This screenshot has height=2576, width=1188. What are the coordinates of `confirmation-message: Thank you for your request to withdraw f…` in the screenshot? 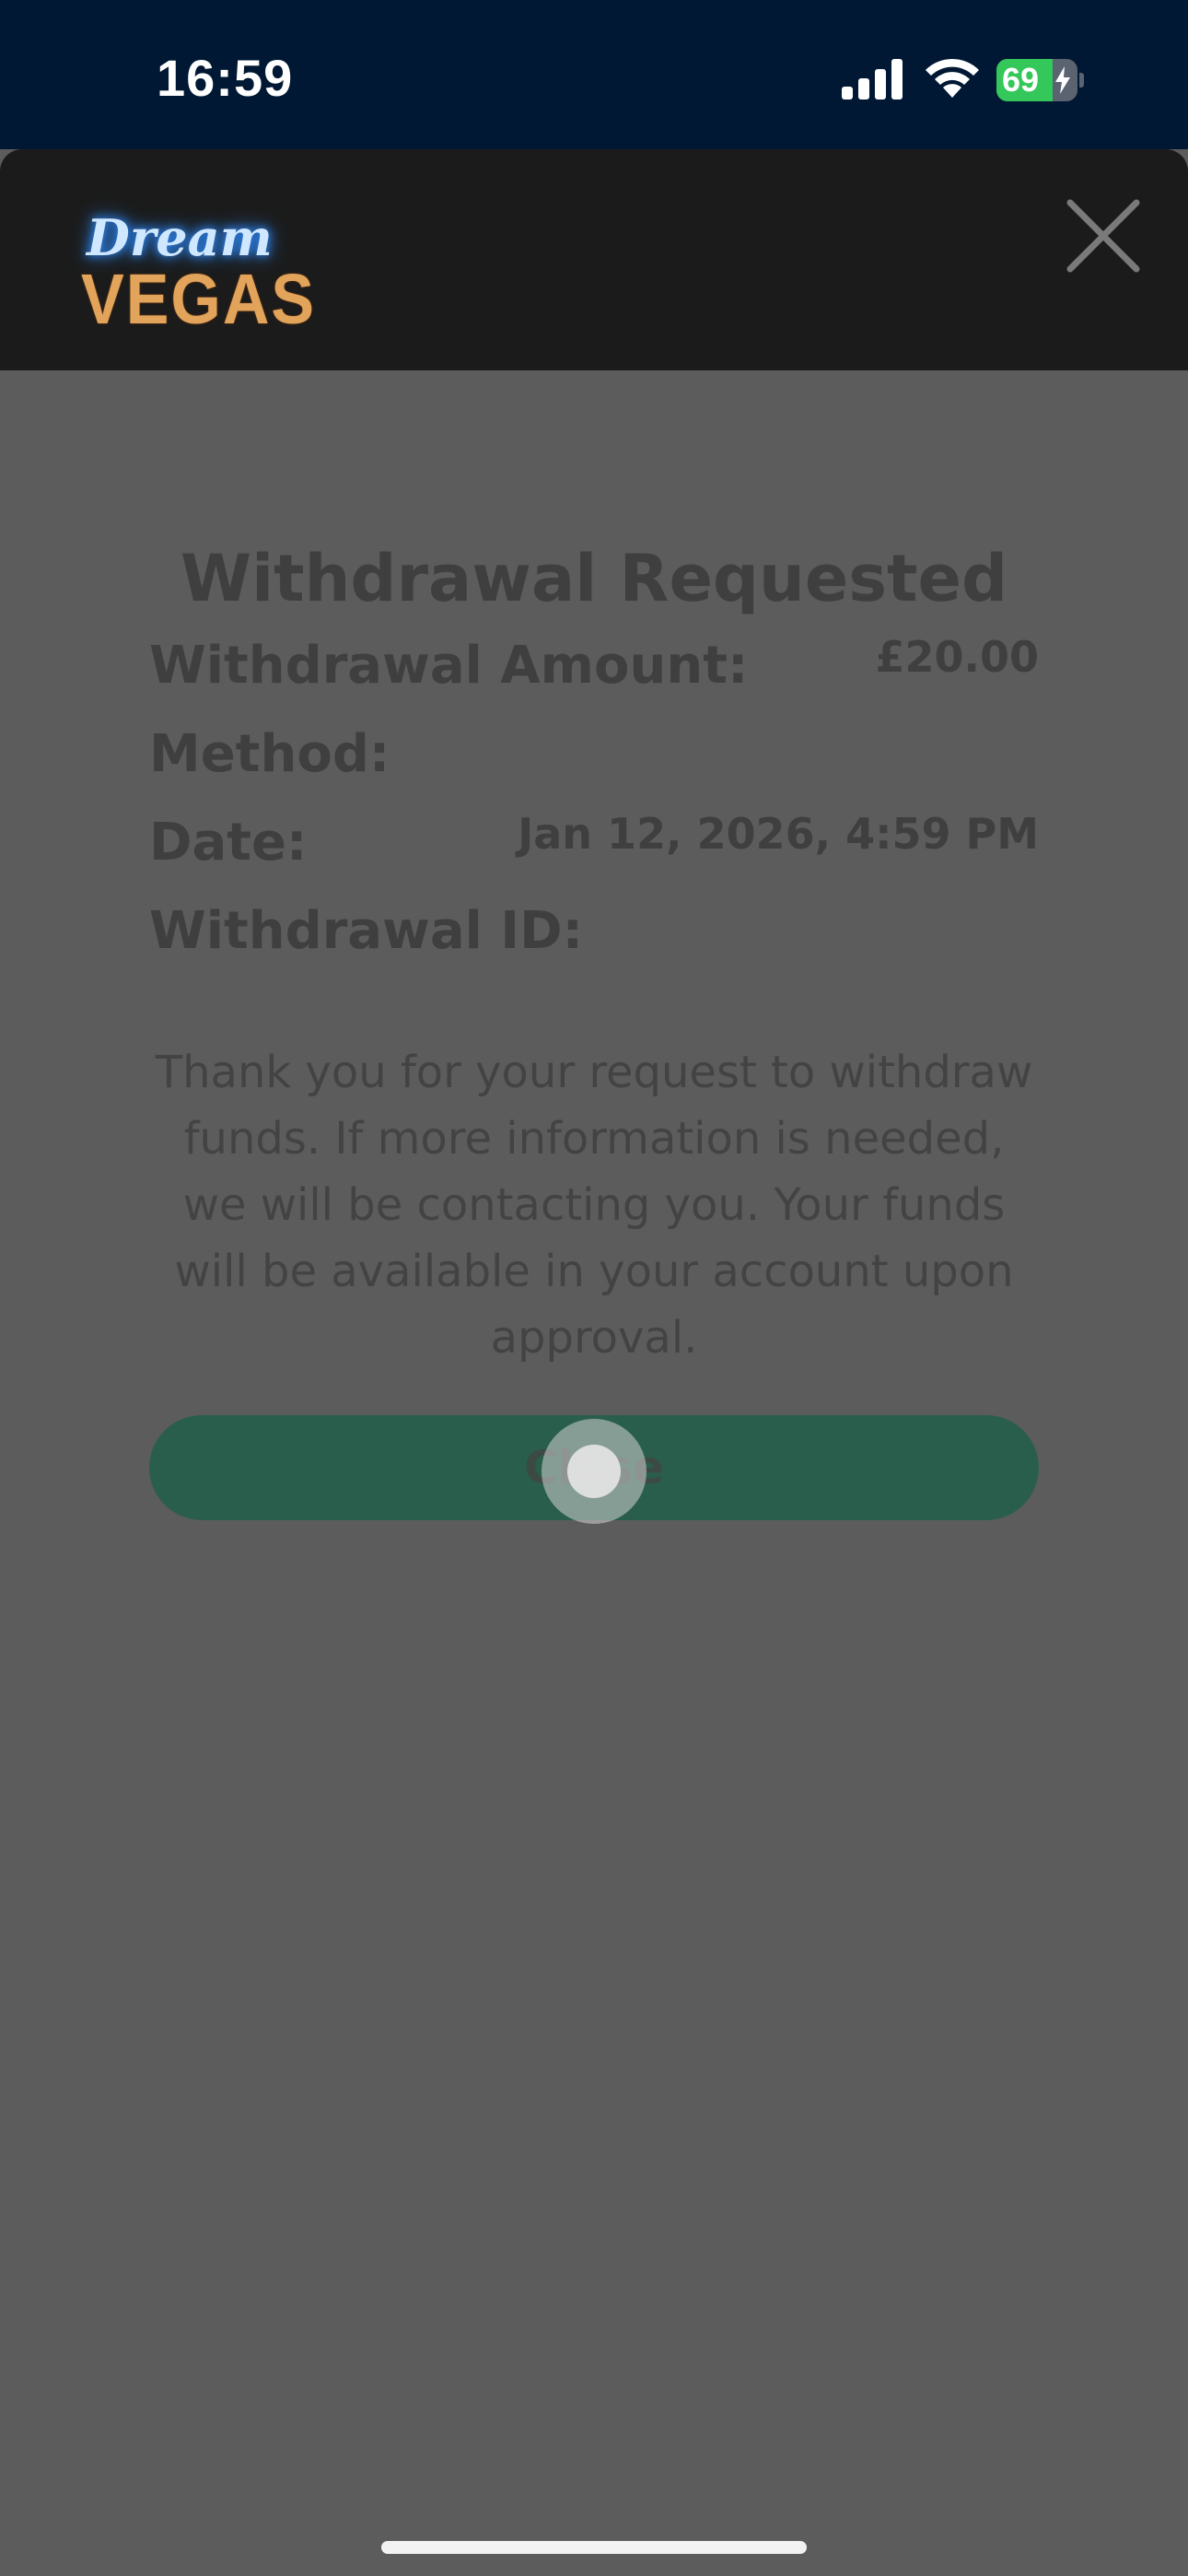 It's located at (594, 1205).